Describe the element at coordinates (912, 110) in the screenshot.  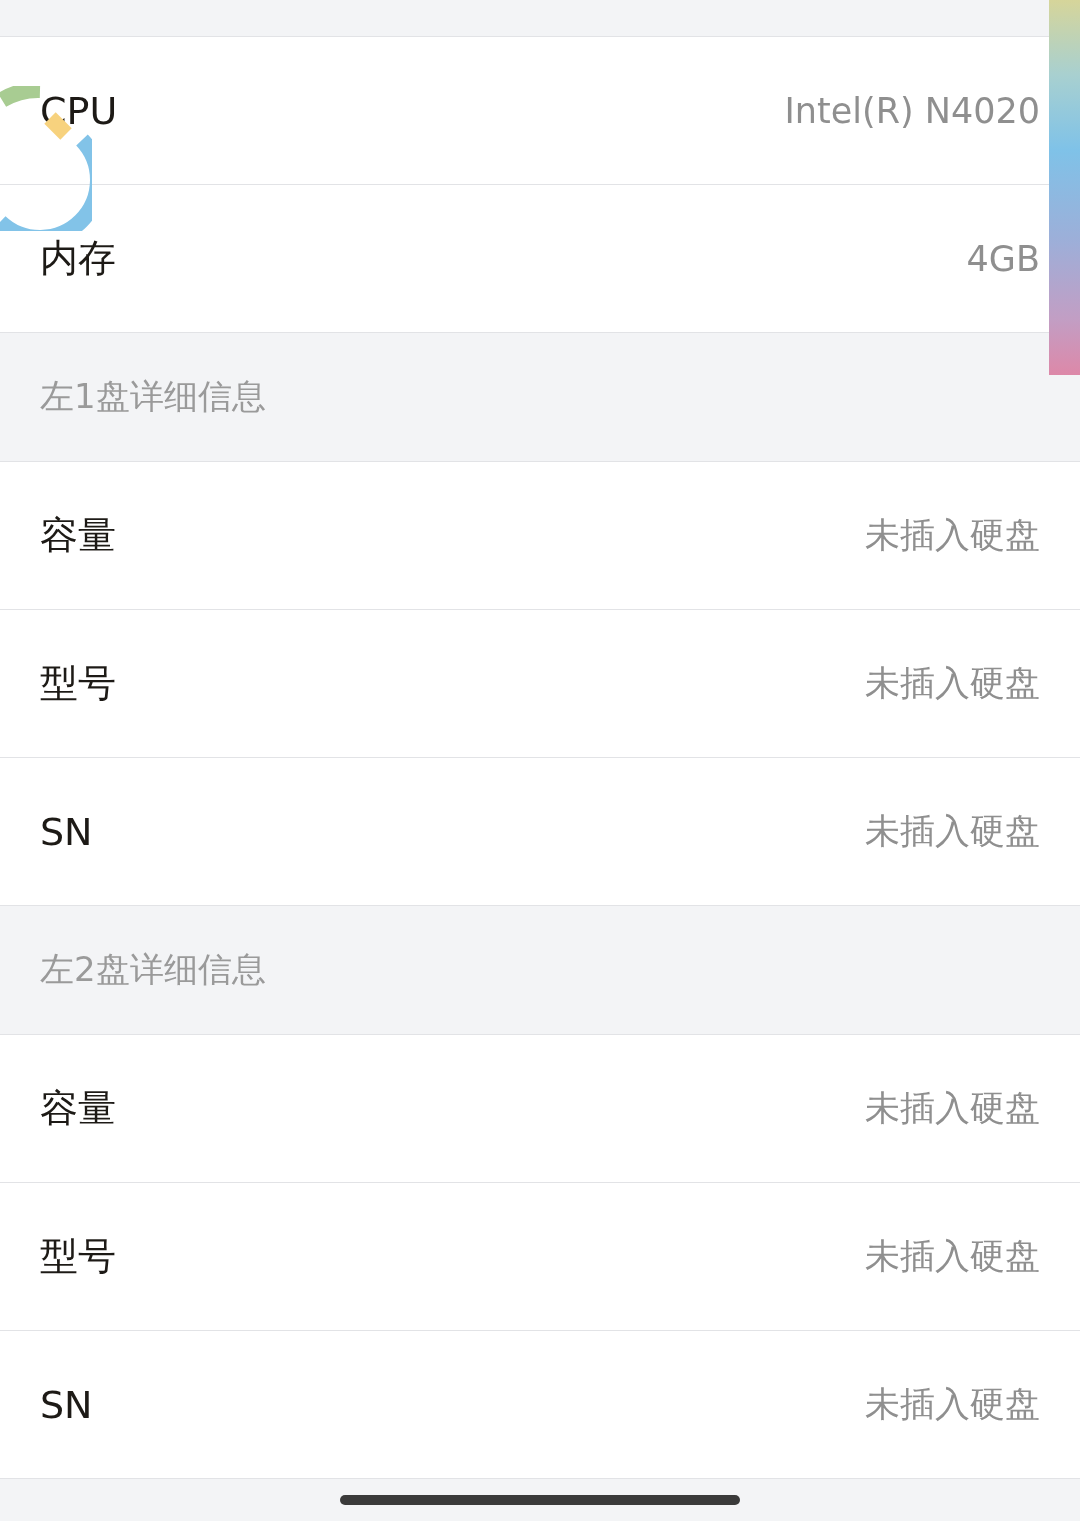
I see `row-value: Intel(R) N4020` at that location.